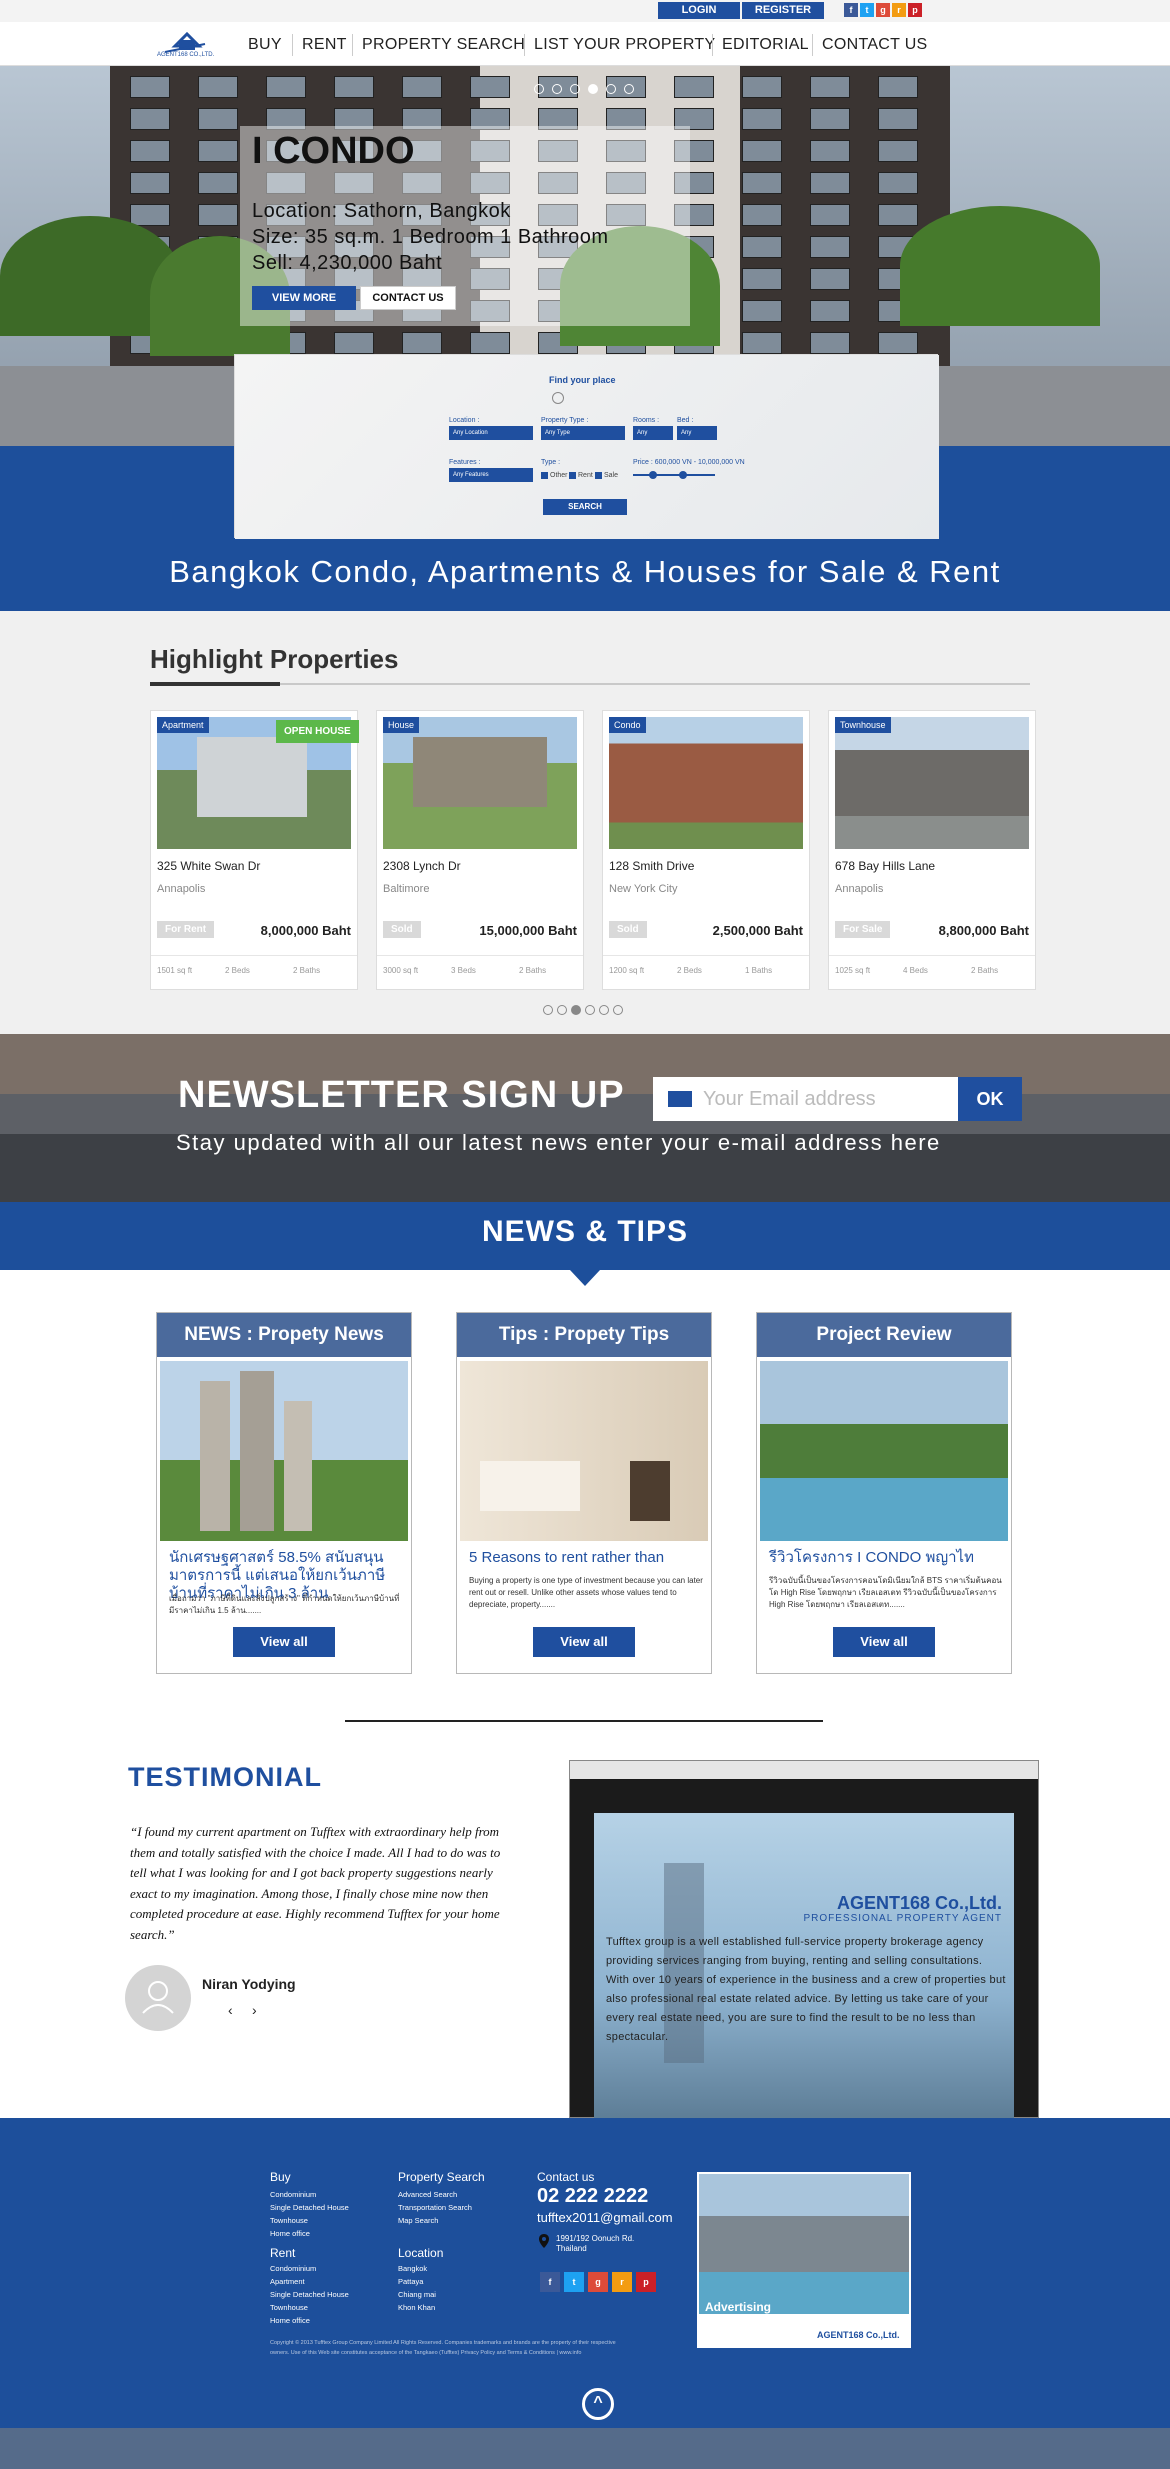 The image size is (1170, 2469). What do you see at coordinates (417, 2294) in the screenshot?
I see `footer-link: Chiang mai` at bounding box center [417, 2294].